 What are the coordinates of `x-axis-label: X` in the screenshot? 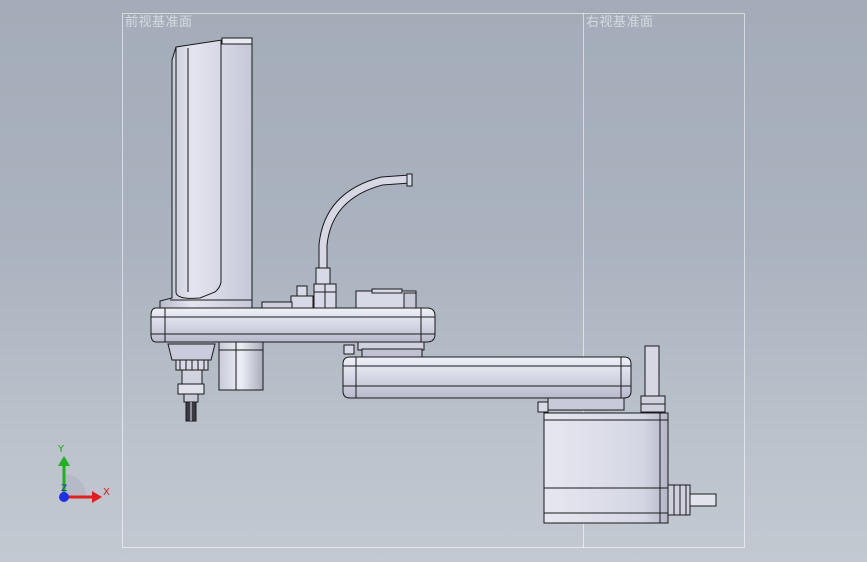 It's located at (106, 492).